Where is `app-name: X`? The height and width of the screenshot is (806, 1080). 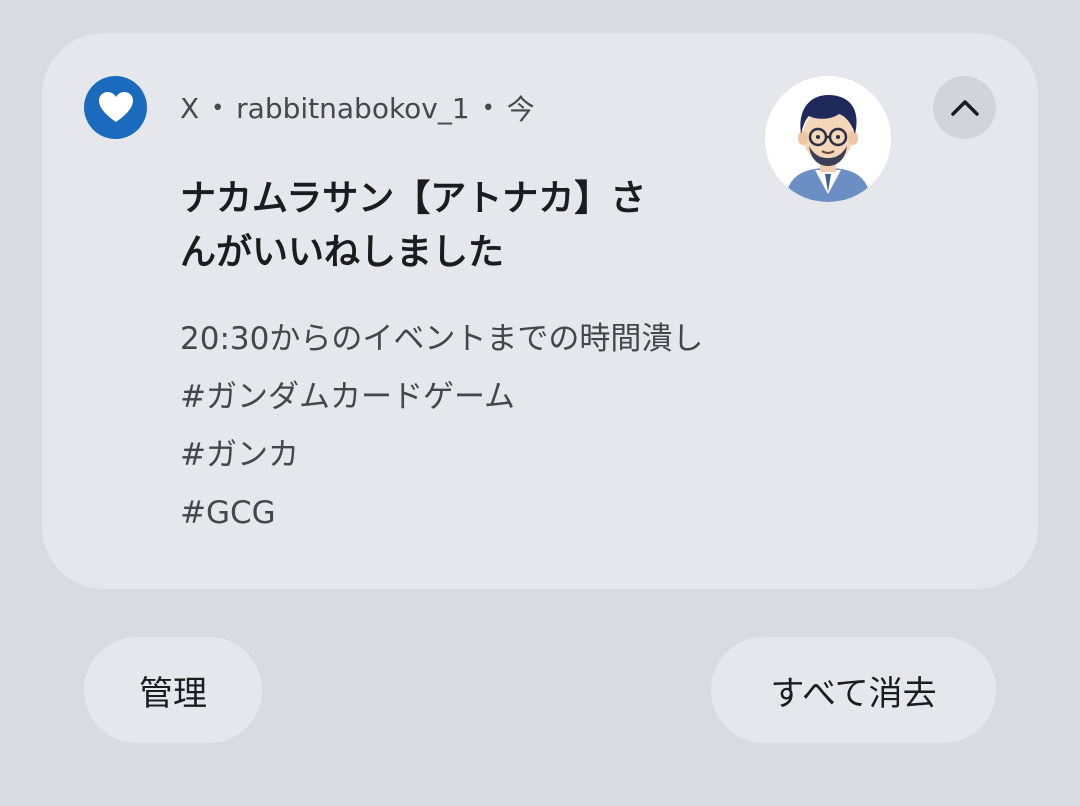
app-name: X is located at coordinates (190, 108).